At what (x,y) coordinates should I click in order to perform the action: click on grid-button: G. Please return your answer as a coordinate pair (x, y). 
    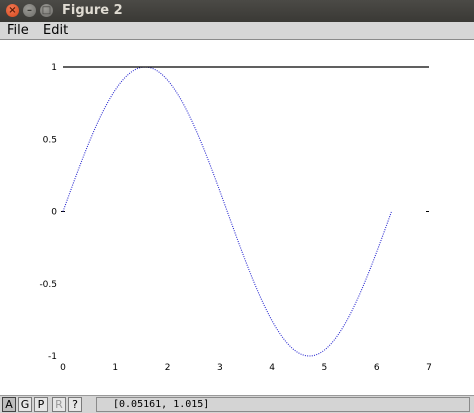
    Looking at the image, I should click on (25, 404).